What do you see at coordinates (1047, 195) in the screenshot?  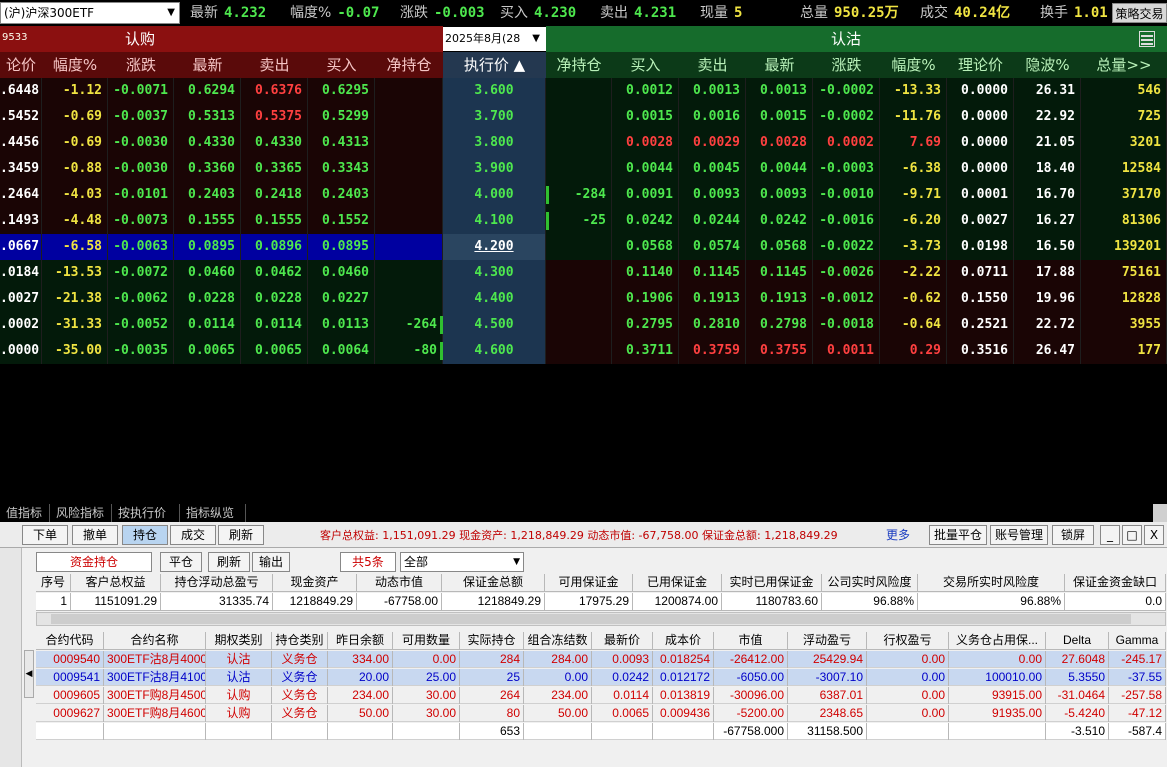 I see `put-cell: 16.70` at bounding box center [1047, 195].